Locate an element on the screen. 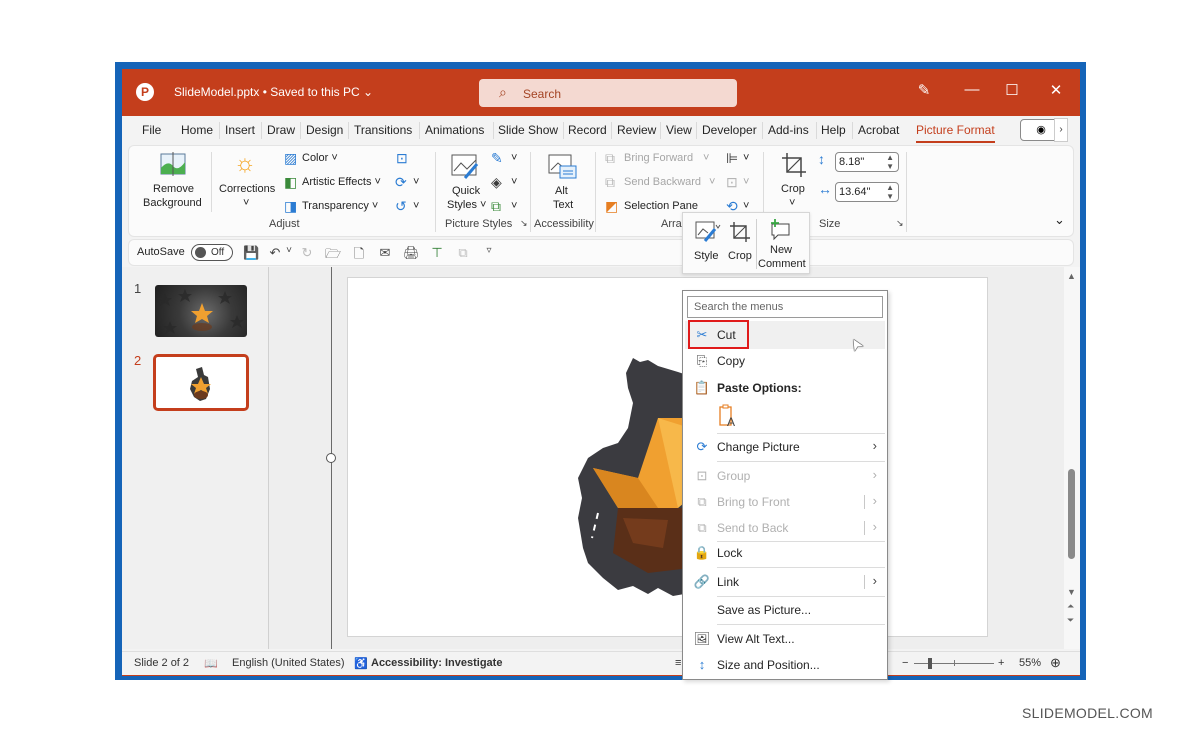 This screenshot has width=1200, height=743. zoom-level: 55% is located at coordinates (1030, 663).